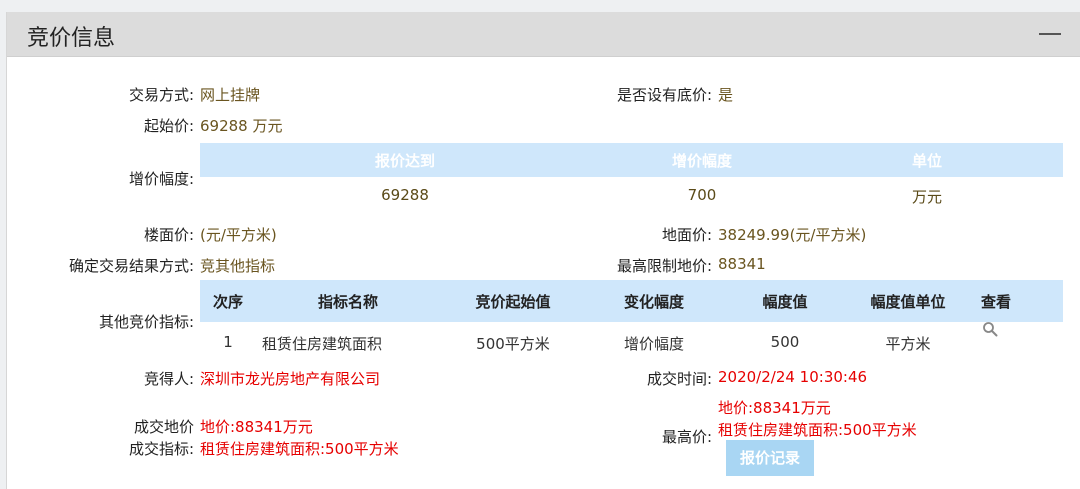 Image resolution: width=1080 pixels, height=489 pixels. Describe the element at coordinates (774, 408) in the screenshot. I see `highest-price-line1: 地价:88341万元` at that location.